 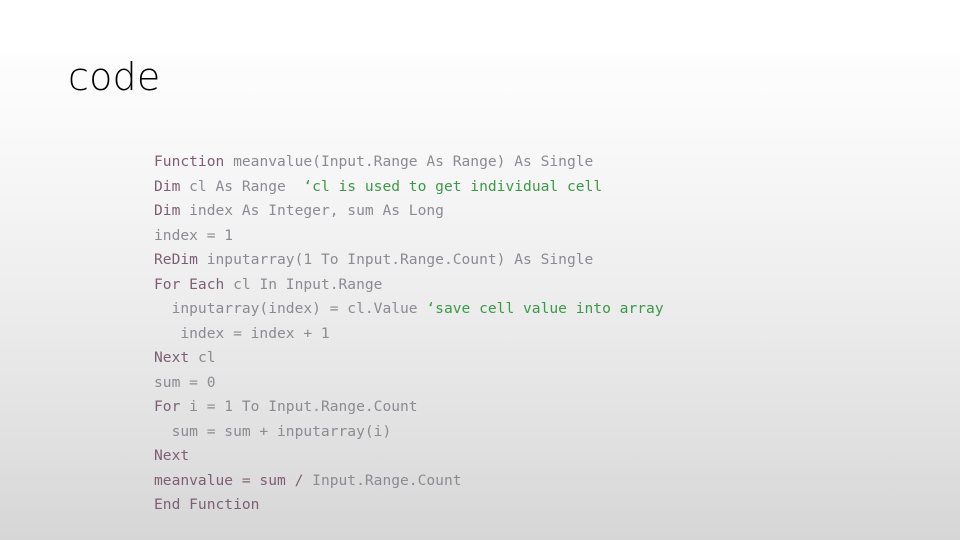 What do you see at coordinates (387, 480) in the screenshot?
I see `code-plain-token: Input.Range.Count` at bounding box center [387, 480].